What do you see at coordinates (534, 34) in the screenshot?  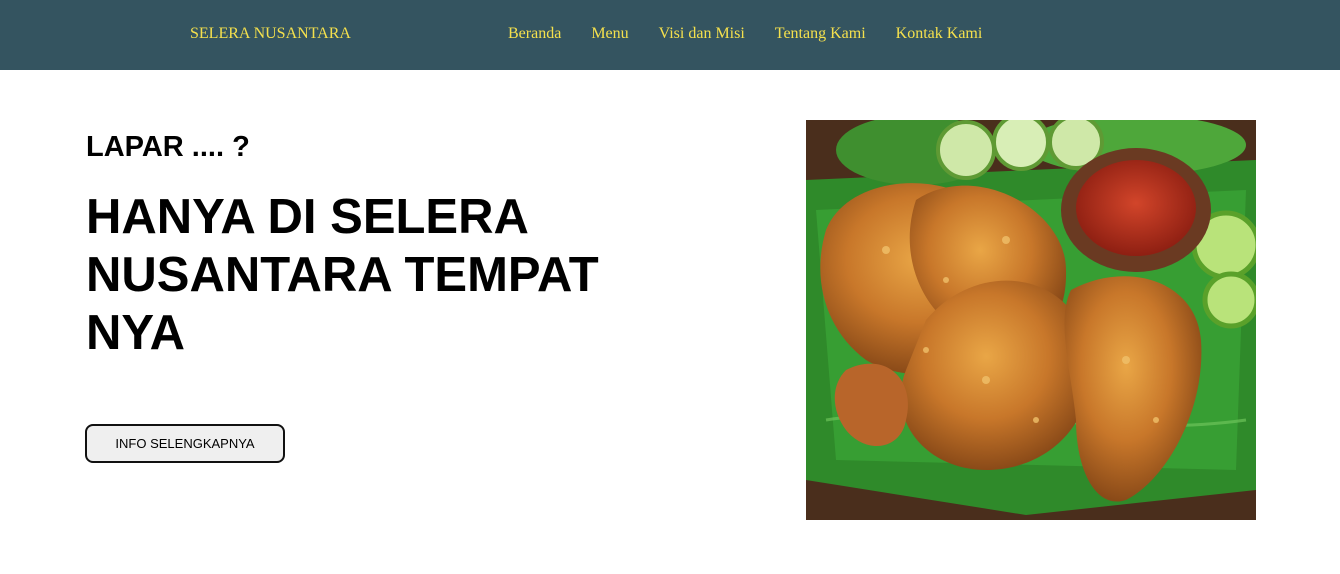 I see `nav-link-beranda: Beranda` at bounding box center [534, 34].